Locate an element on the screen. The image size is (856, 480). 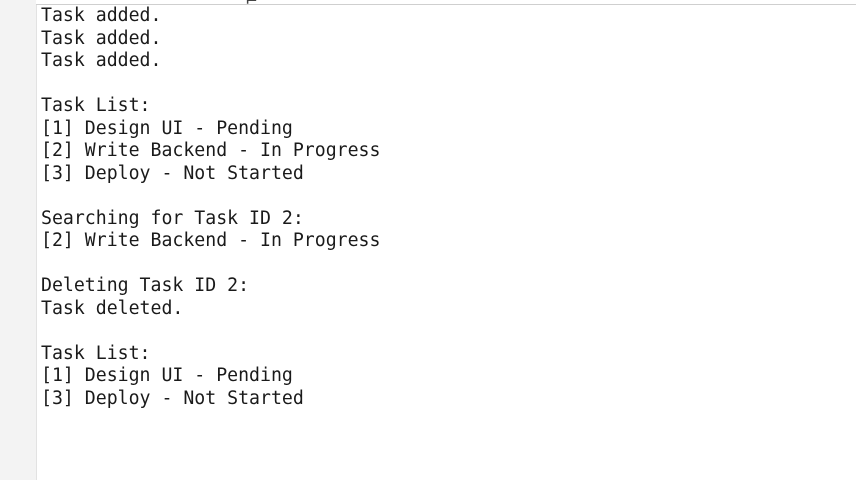
line-gutter is located at coordinates (18, 240).